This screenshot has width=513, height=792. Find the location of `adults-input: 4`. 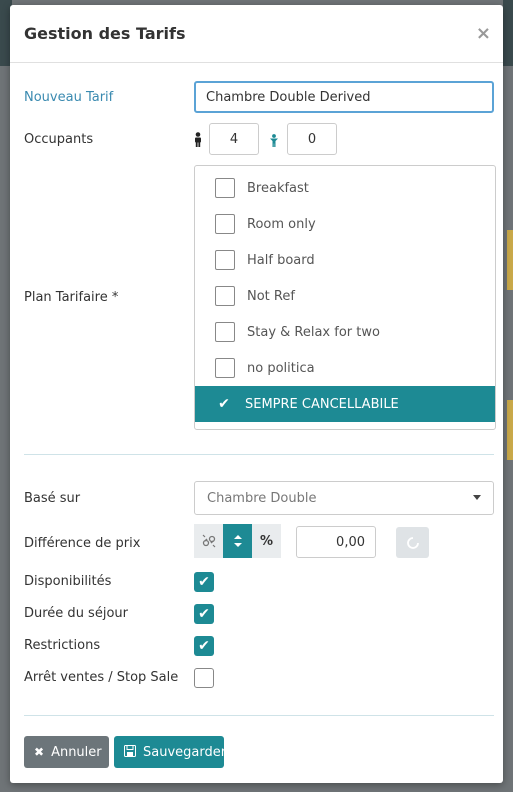

adults-input: 4 is located at coordinates (234, 139).